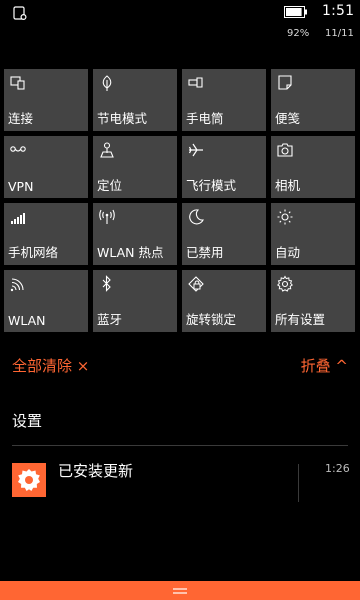 This screenshot has height=600, width=360. I want to click on settings-app-icon, so click(29, 480).